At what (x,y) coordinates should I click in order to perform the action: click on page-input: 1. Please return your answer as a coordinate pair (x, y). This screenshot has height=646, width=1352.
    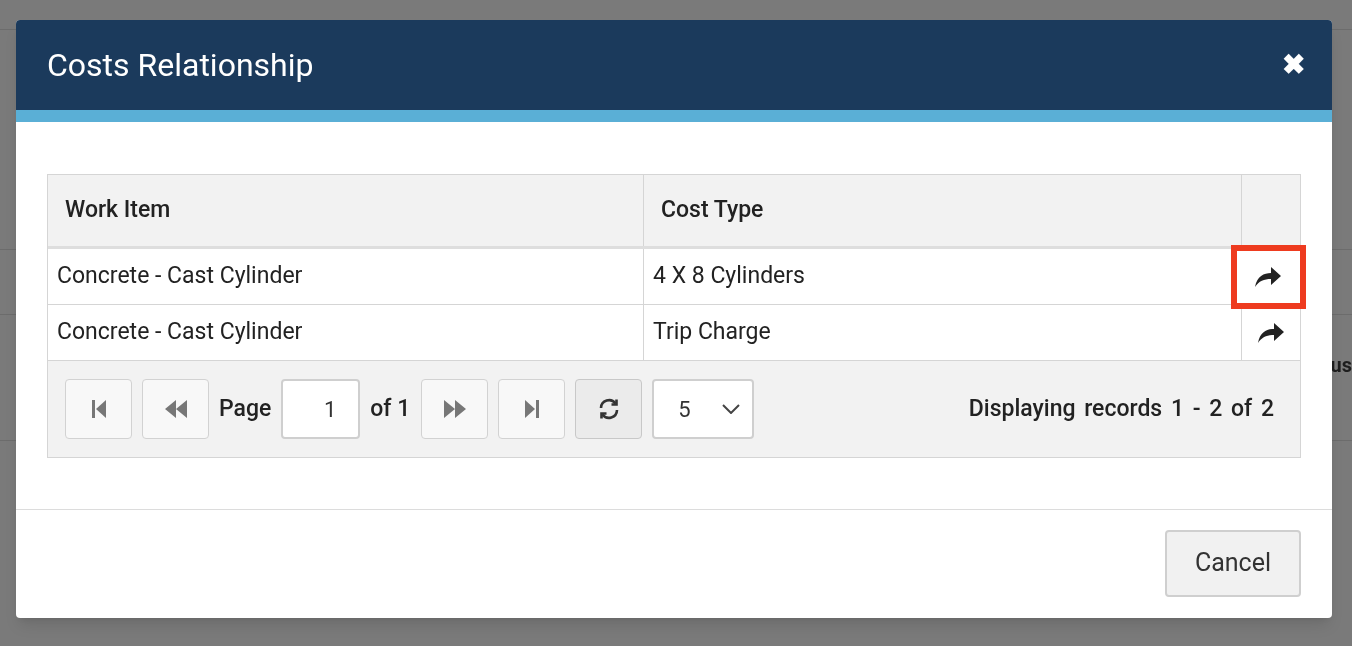
    Looking at the image, I should click on (321, 409).